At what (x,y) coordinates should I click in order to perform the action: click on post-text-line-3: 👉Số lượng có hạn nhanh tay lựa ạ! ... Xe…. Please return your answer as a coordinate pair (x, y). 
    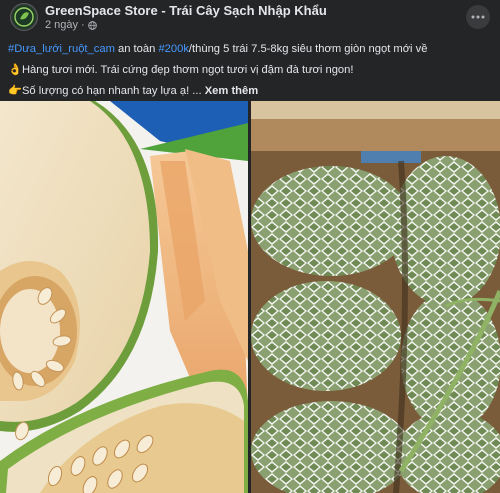
    Looking at the image, I should click on (250, 91).